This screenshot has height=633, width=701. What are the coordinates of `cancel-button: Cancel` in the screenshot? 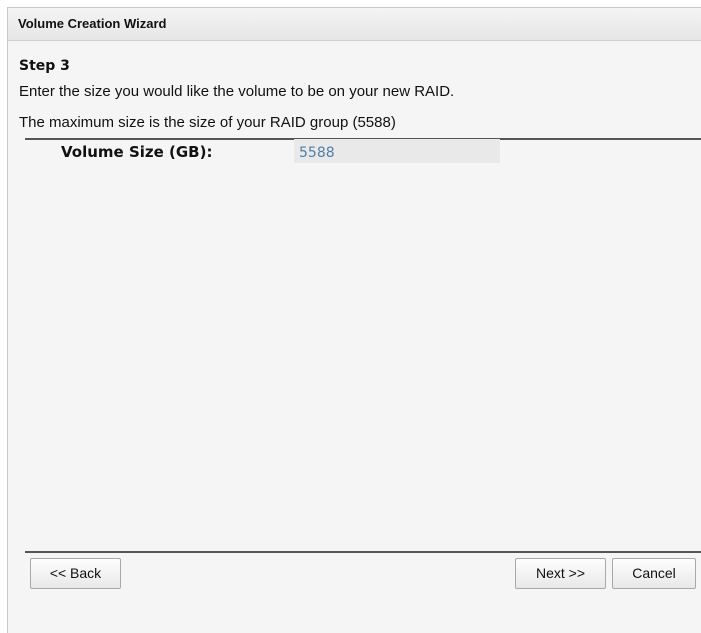 It's located at (654, 573).